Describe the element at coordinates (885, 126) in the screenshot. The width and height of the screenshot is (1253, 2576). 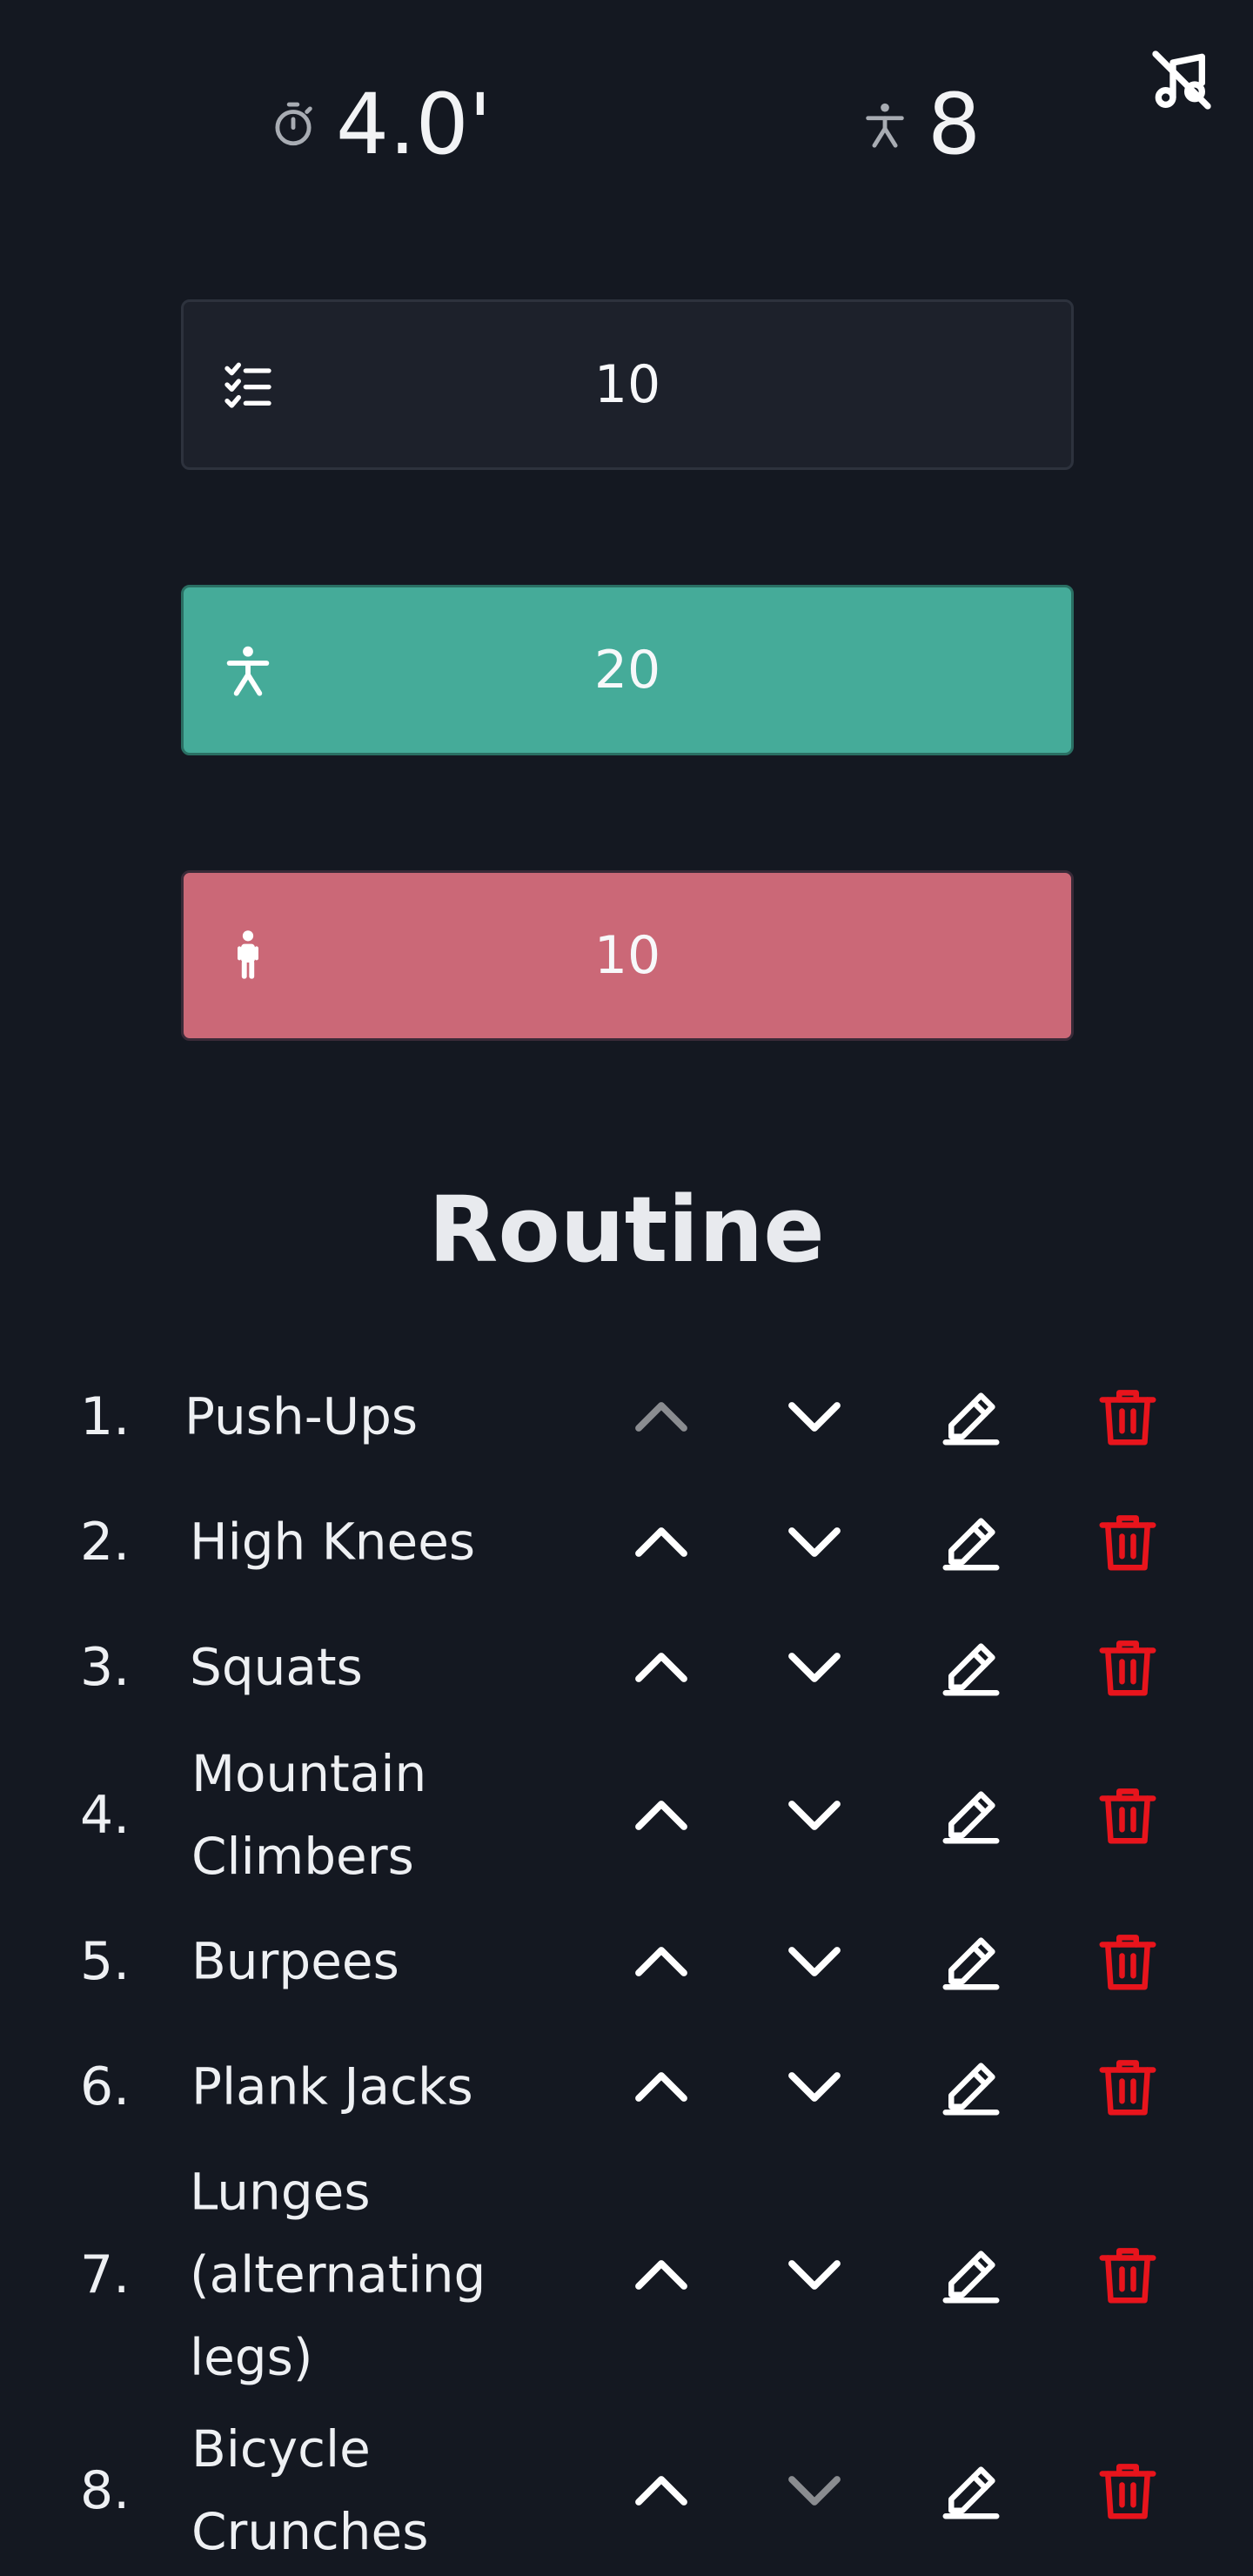
I see `person-icon` at that location.